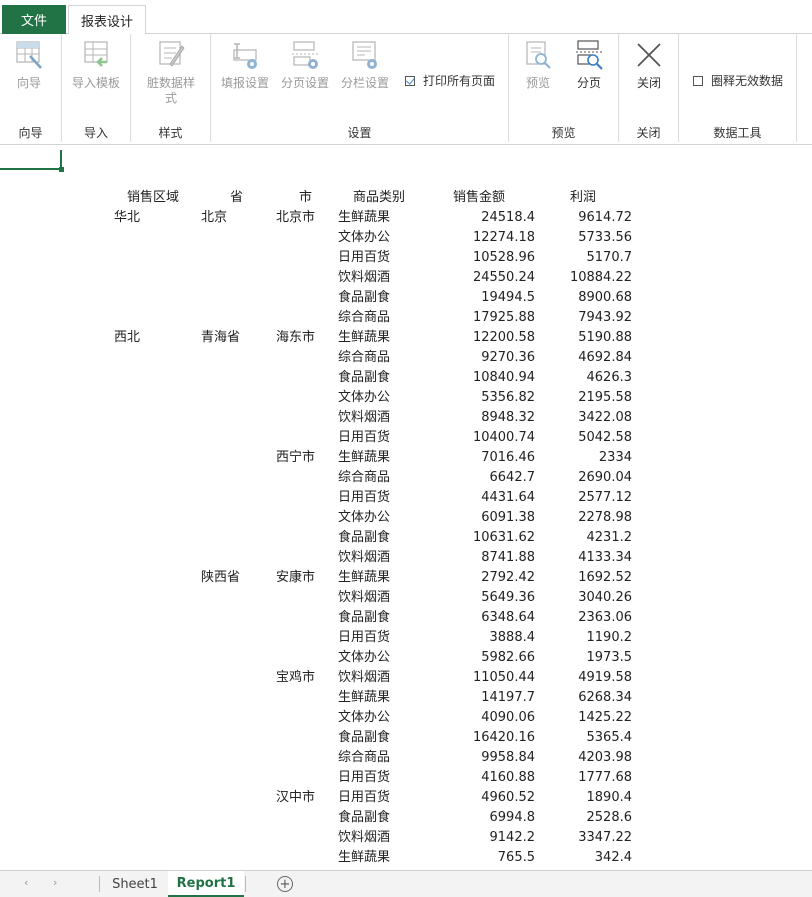 This screenshot has height=897, width=812. Describe the element at coordinates (586, 558) in the screenshot. I see `cell-profit: 4133.34` at that location.